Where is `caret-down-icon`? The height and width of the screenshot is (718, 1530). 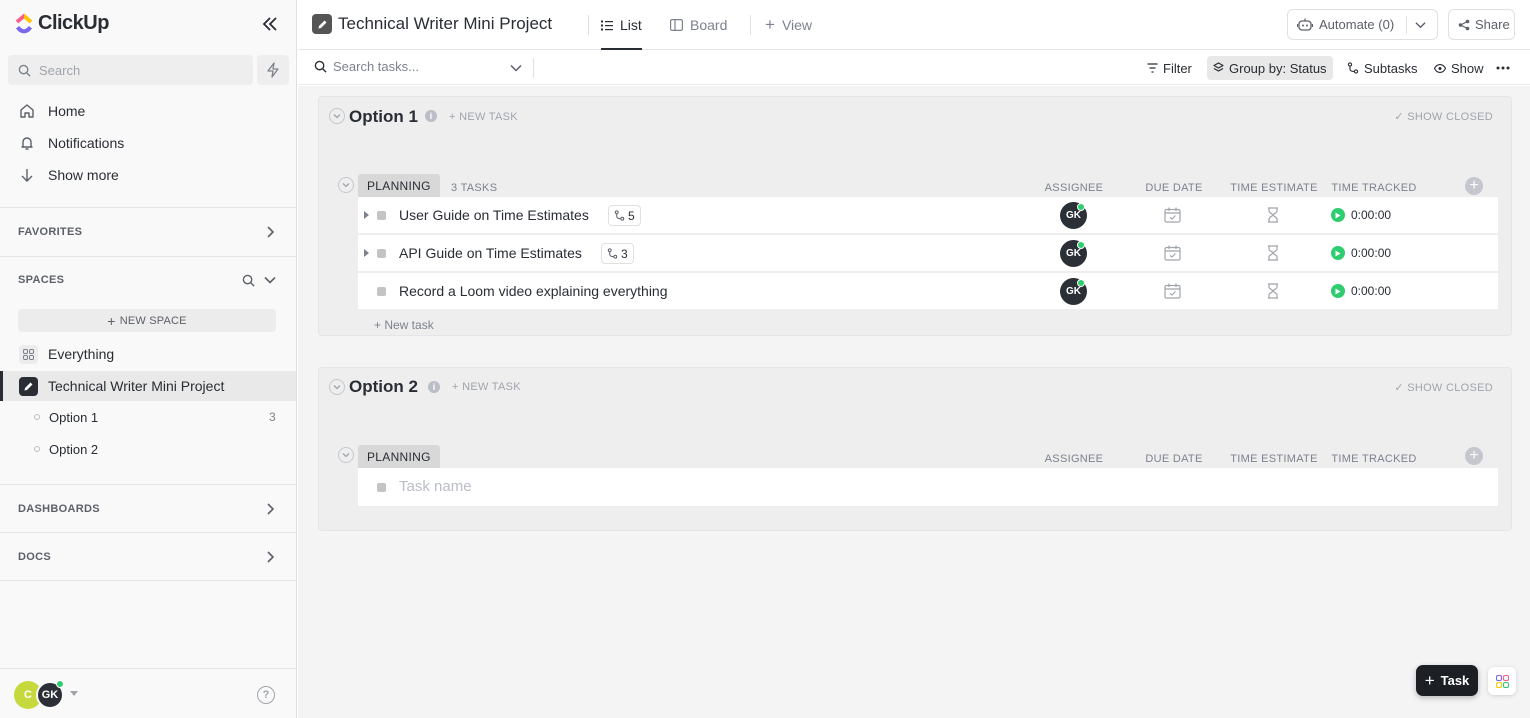 caret-down-icon is located at coordinates (74, 694).